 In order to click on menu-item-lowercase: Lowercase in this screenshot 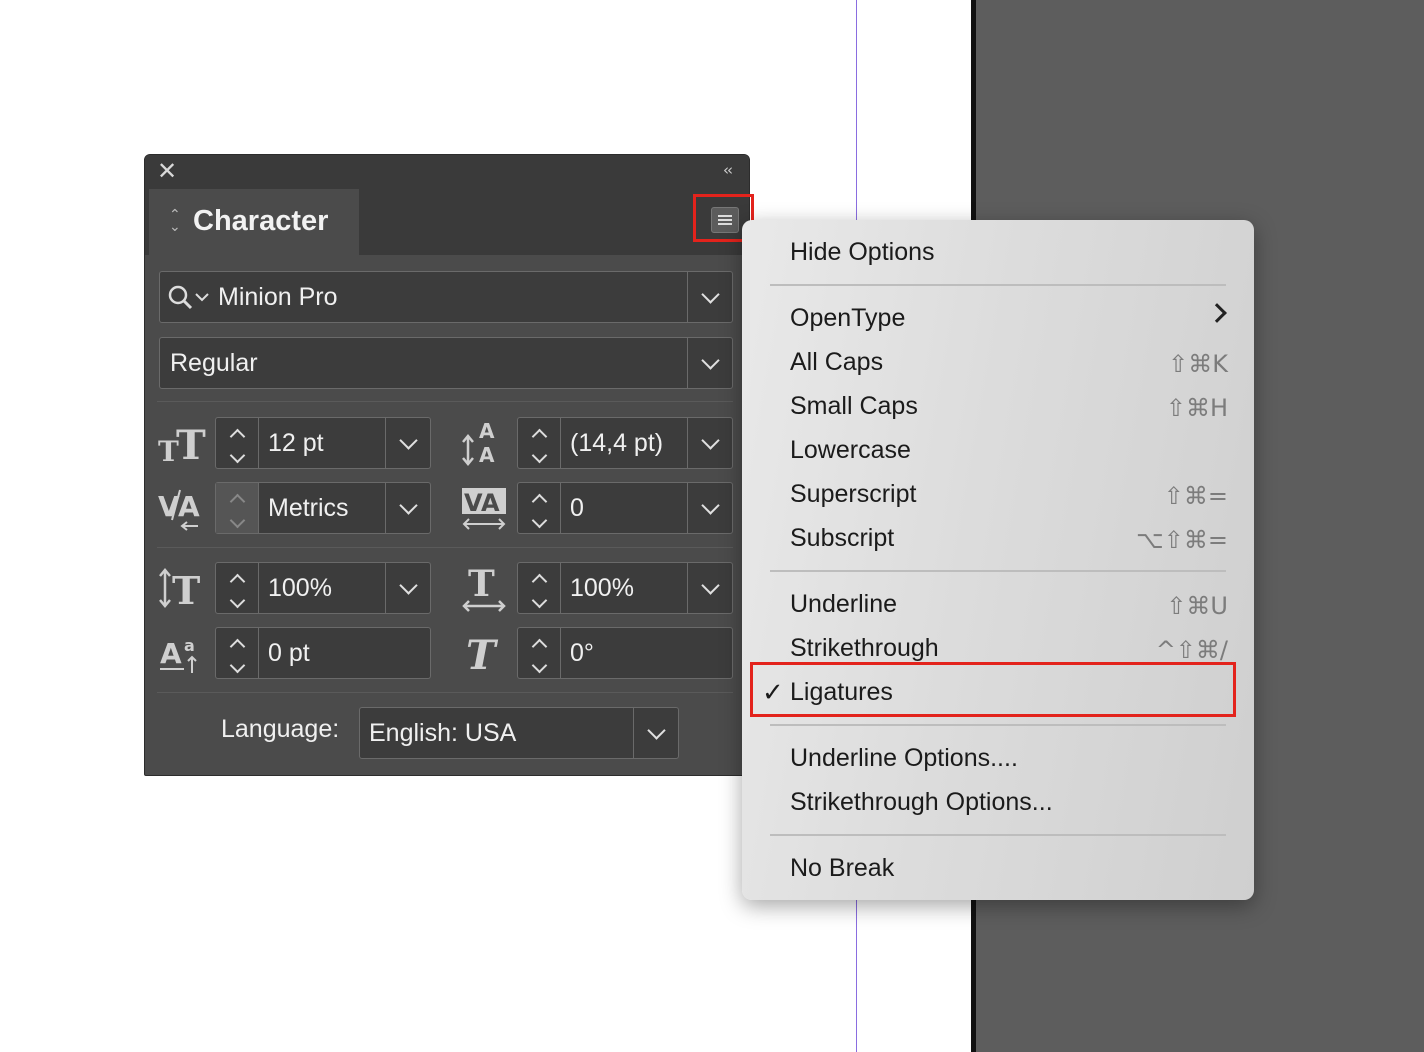, I will do `click(850, 450)`.